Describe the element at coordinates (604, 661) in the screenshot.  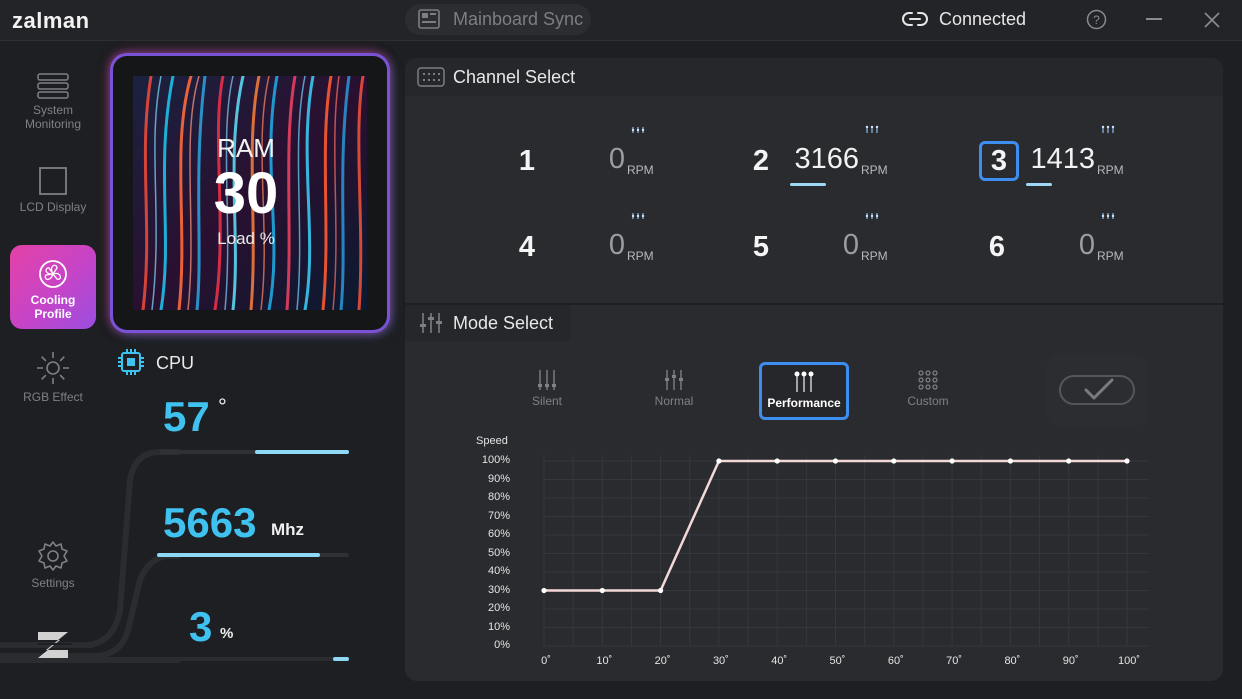
I see `x-tick-label: 10˚` at that location.